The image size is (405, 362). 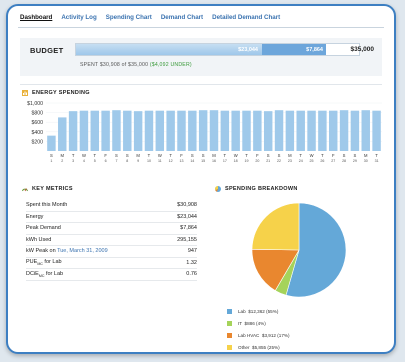 What do you see at coordinates (129, 21) in the screenshot?
I see `tab-spending-chart: Spending Chart` at bounding box center [129, 21].